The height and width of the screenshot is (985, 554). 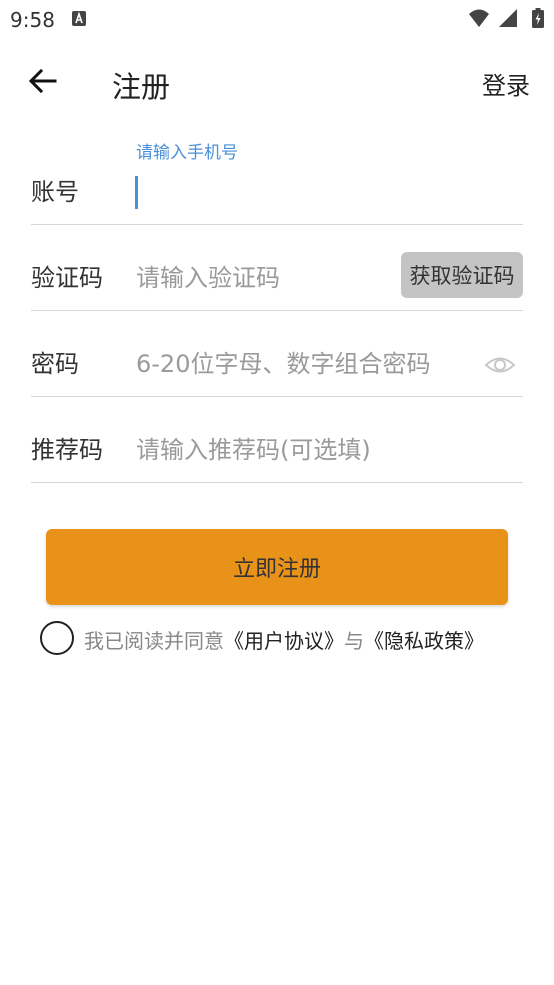 I want to click on status-time: 9:58, so click(x=32, y=20).